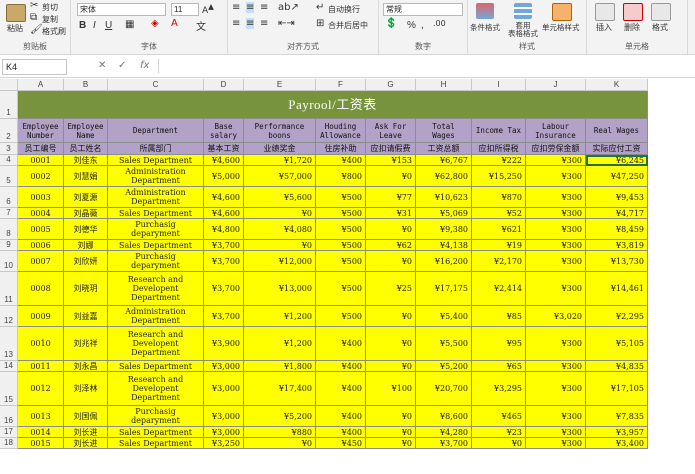  Describe the element at coordinates (9, 176) in the screenshot. I see `row-header: 5` at that location.